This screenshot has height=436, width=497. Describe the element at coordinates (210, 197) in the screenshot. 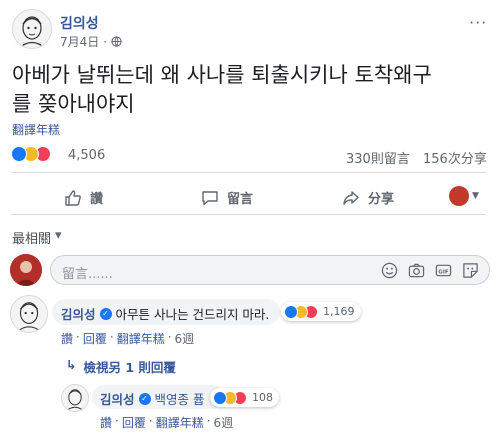

I see `comment-bubble-icon` at that location.